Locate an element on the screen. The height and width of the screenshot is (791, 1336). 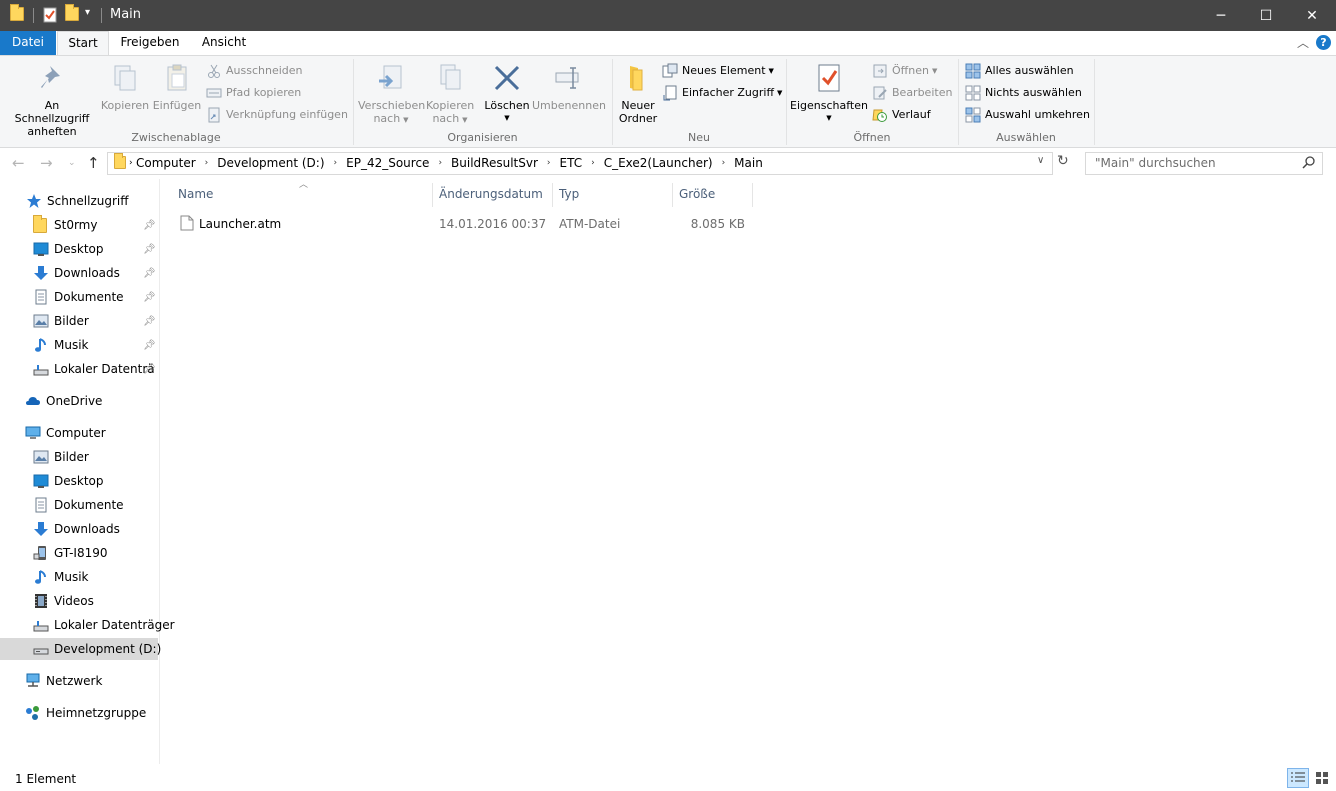
copy-path-button: Pfad kopieren is located at coordinates (253, 93).